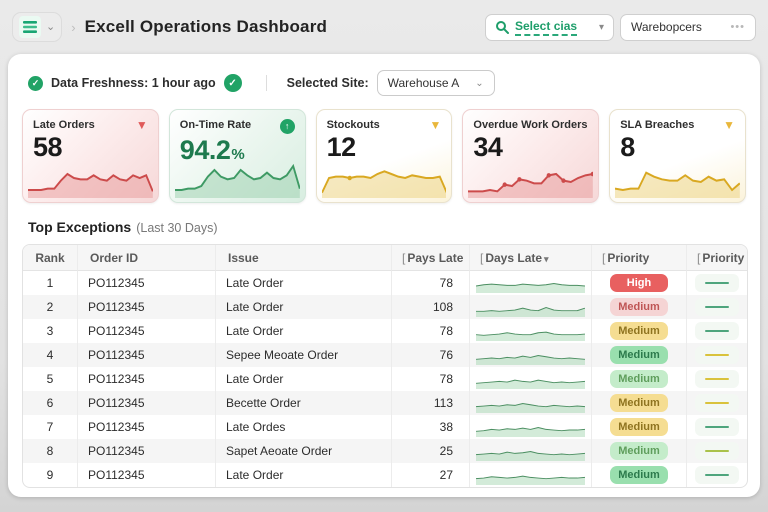 This screenshot has width=768, height=512. Describe the element at coordinates (146, 258) in the screenshot. I see `column-header: Order ID` at that location.